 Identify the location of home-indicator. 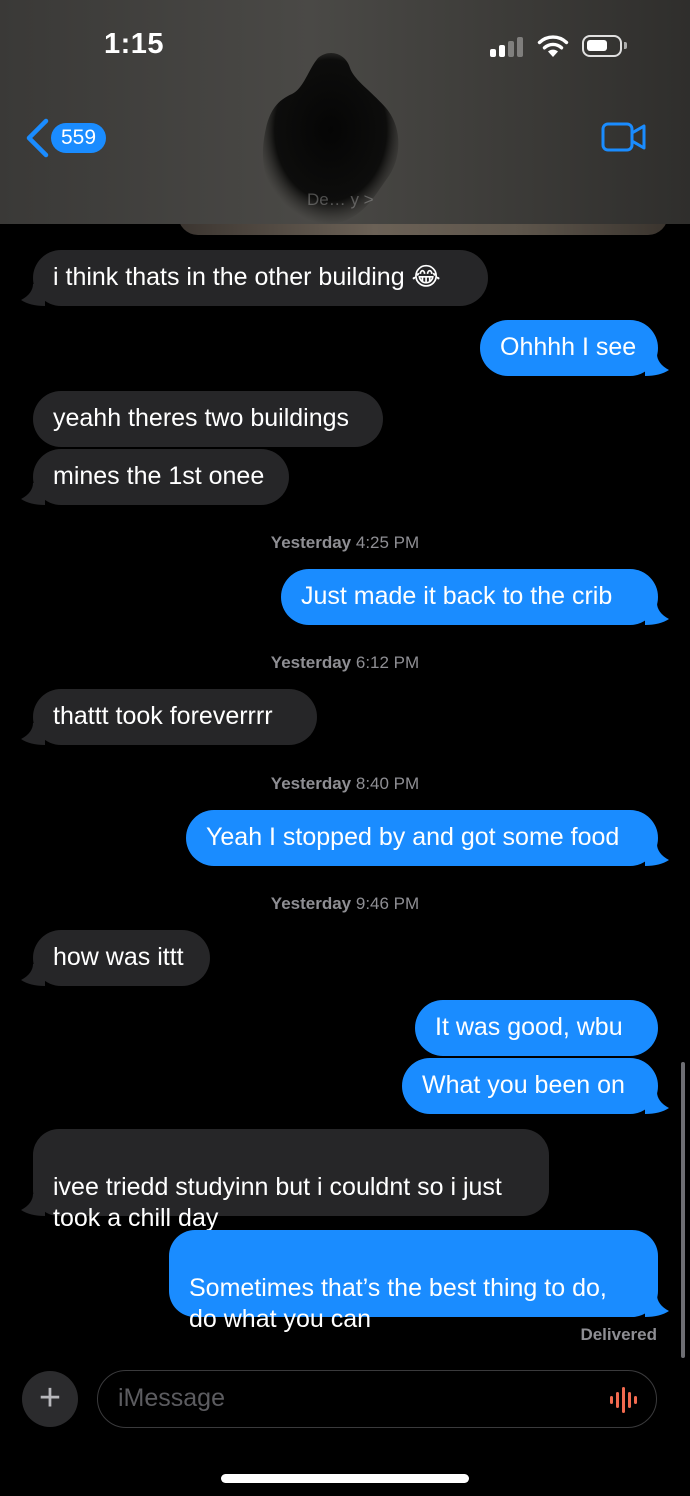
(345, 1478).